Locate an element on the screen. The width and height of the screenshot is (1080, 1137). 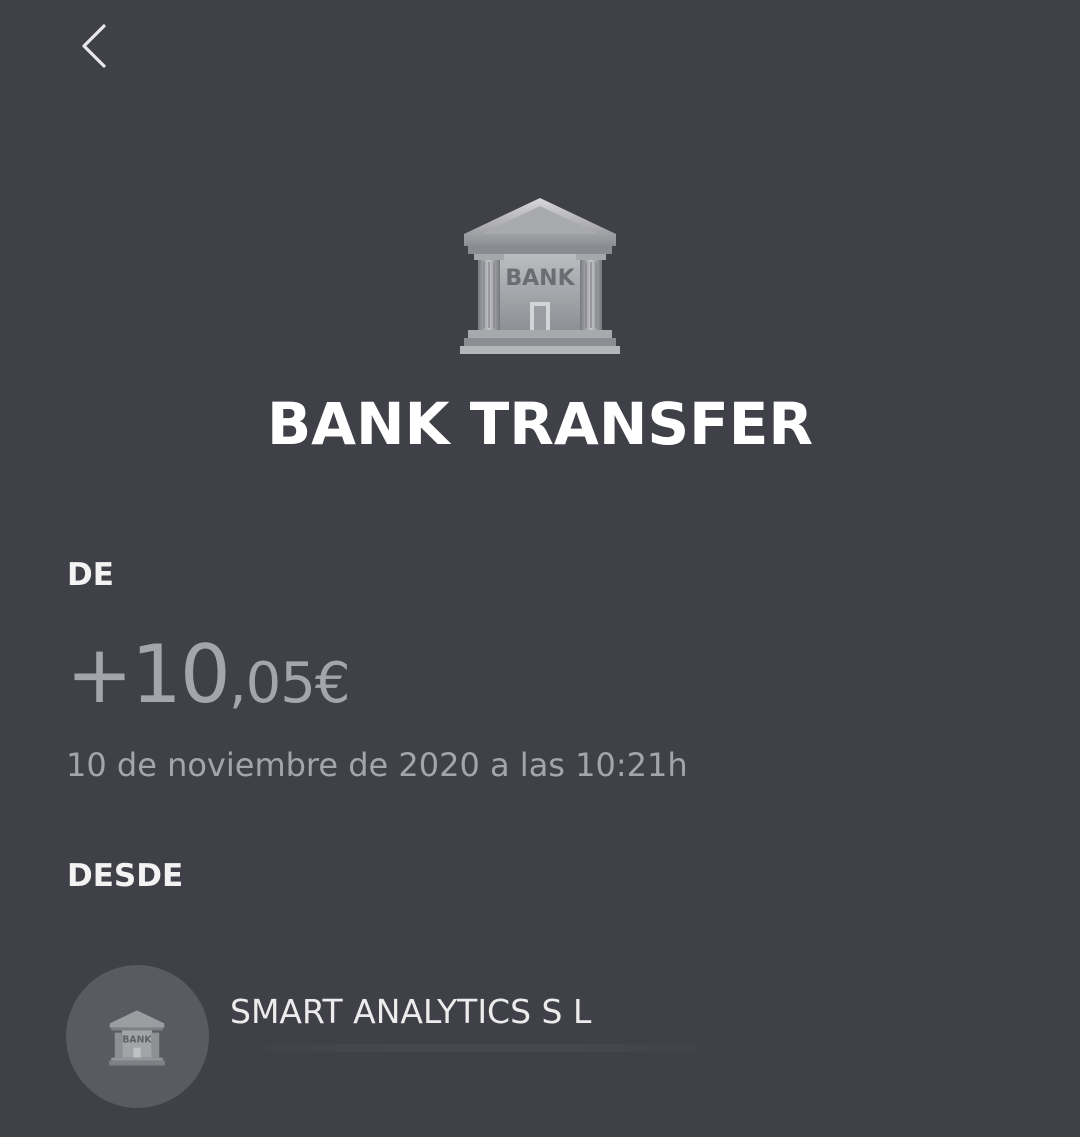
sender-row: BANK SMART ANALYTICS S L is located at coordinates (546, 1037).